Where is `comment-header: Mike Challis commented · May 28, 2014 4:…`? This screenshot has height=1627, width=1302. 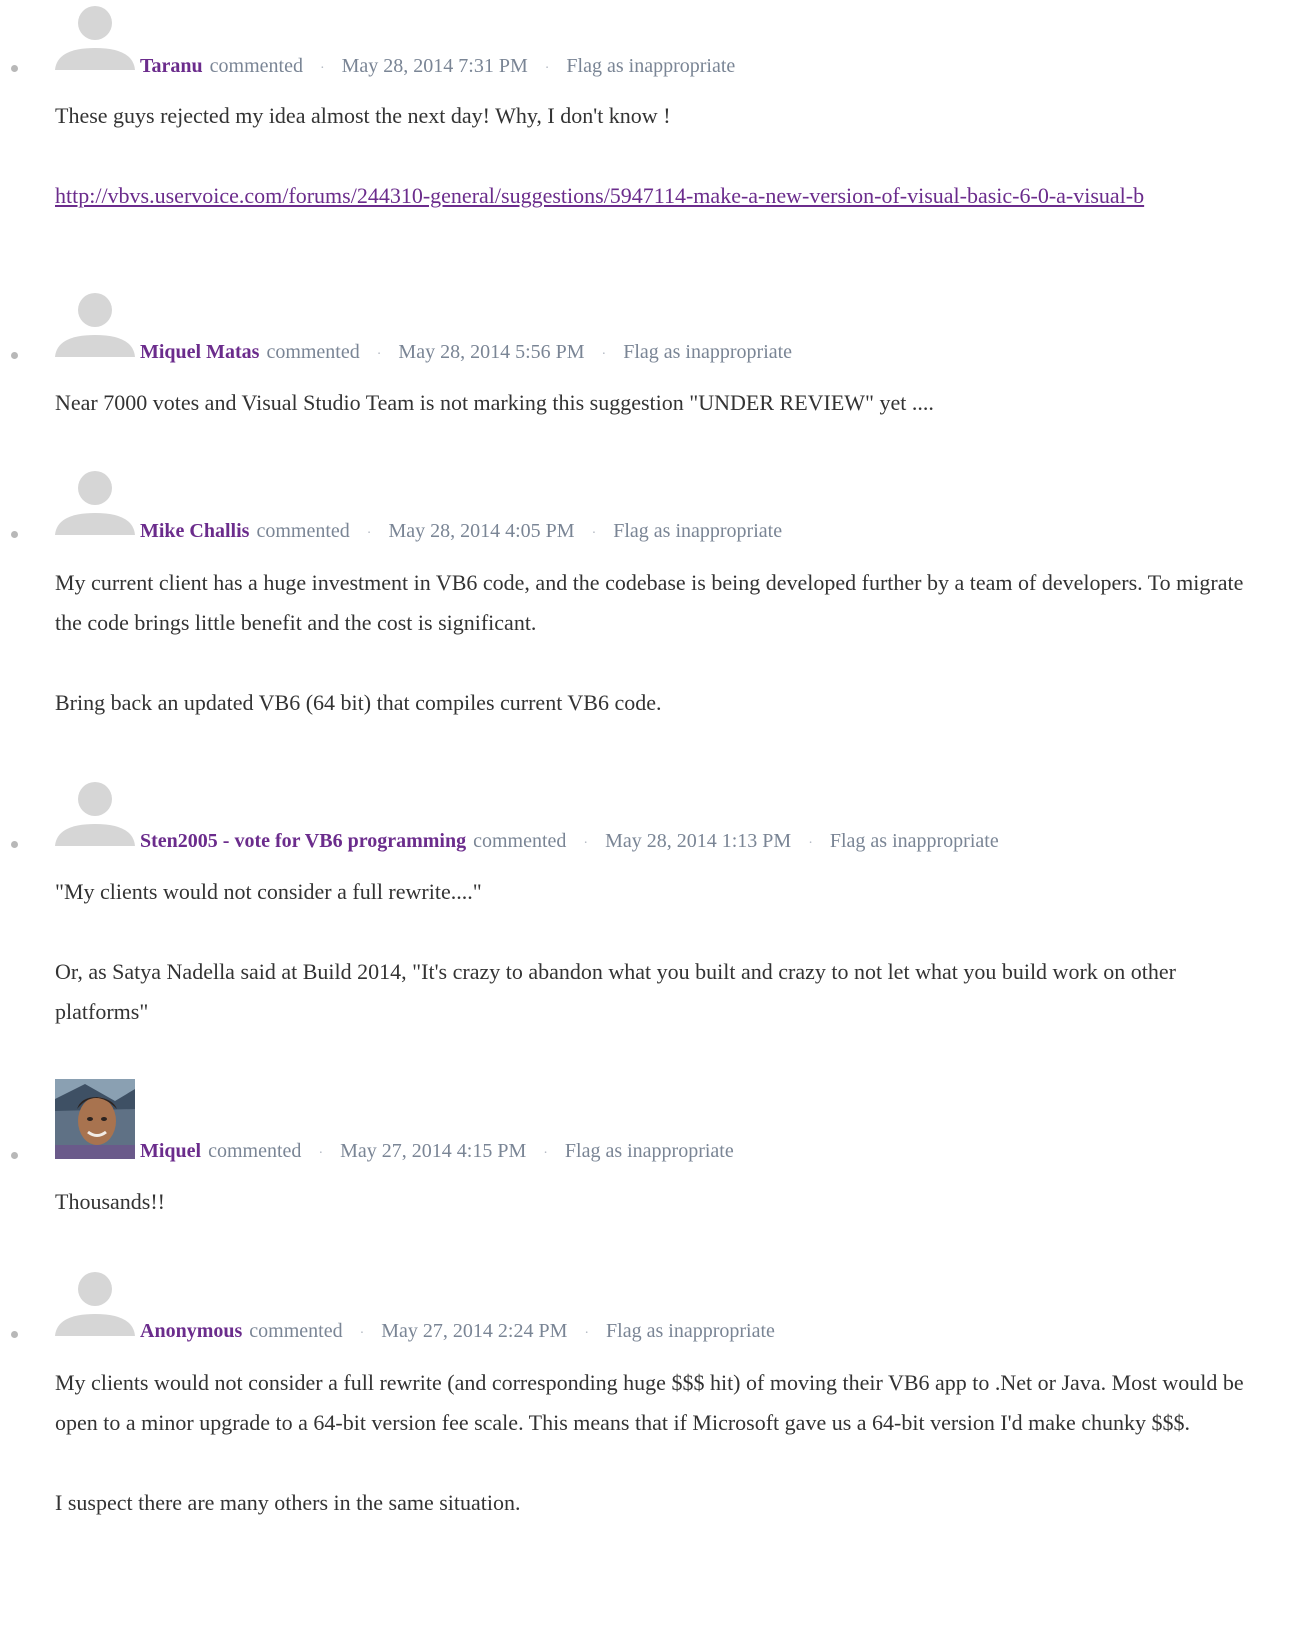 comment-header: Mike Challis commented · May 28, 2014 4:… is located at coordinates (461, 532).